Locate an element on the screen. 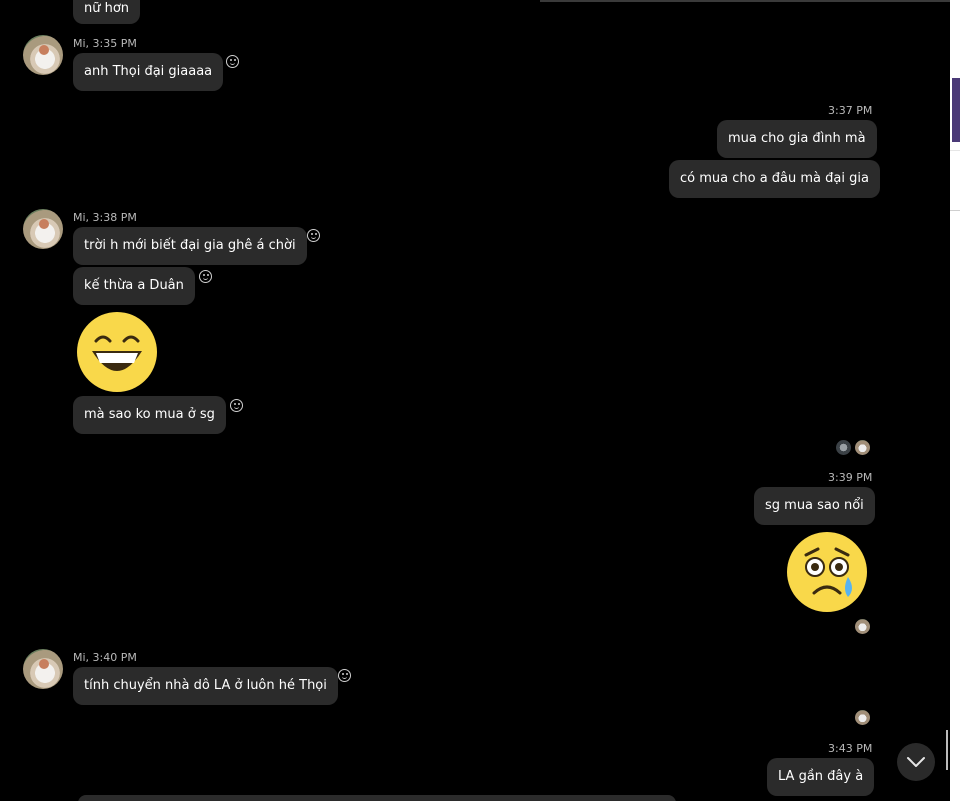 This screenshot has height=801, width=960. grinning-face-emoji is located at coordinates (117, 352).